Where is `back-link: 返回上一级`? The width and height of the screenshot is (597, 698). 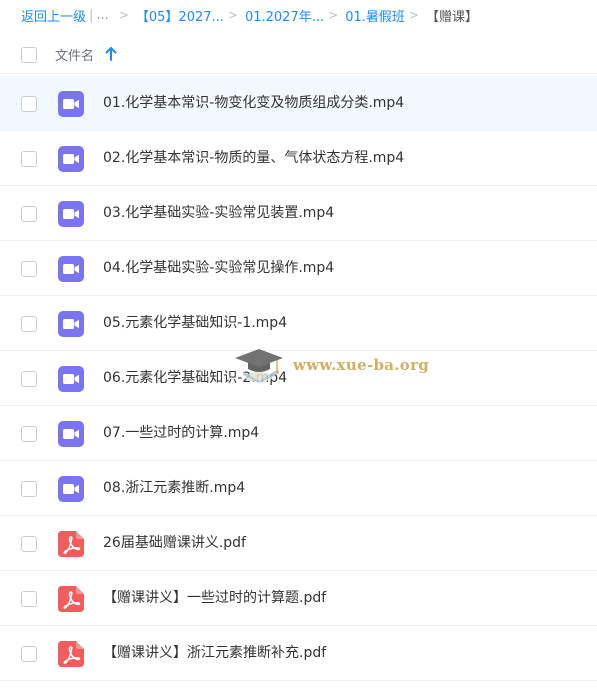
back-link: 返回上一级 is located at coordinates (53, 15).